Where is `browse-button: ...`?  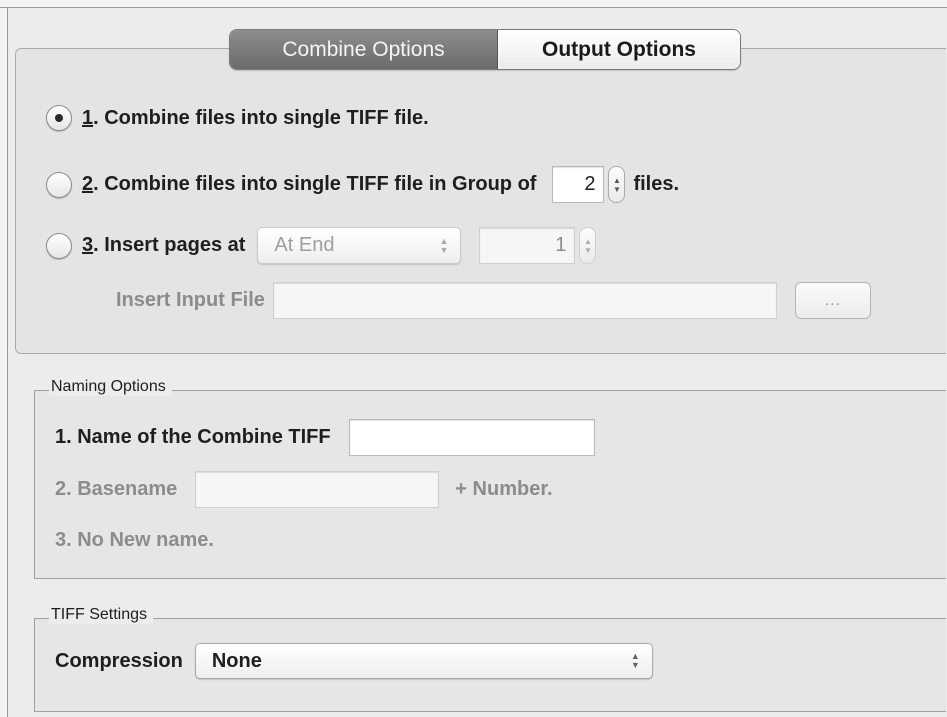 browse-button: ... is located at coordinates (832, 300).